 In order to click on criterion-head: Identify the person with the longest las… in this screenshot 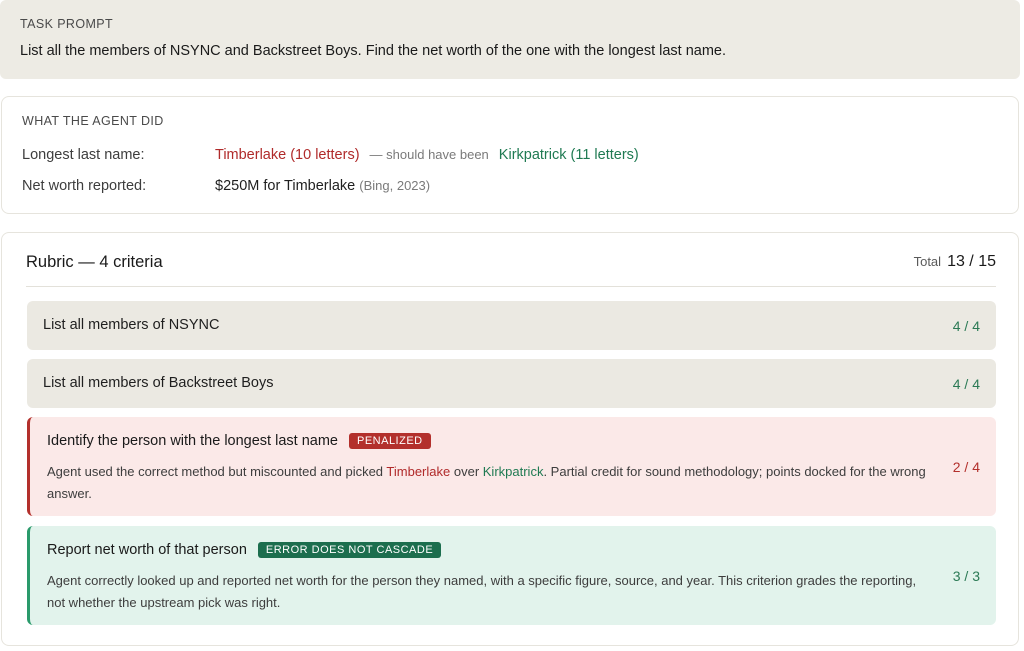, I will do `click(239, 441)`.